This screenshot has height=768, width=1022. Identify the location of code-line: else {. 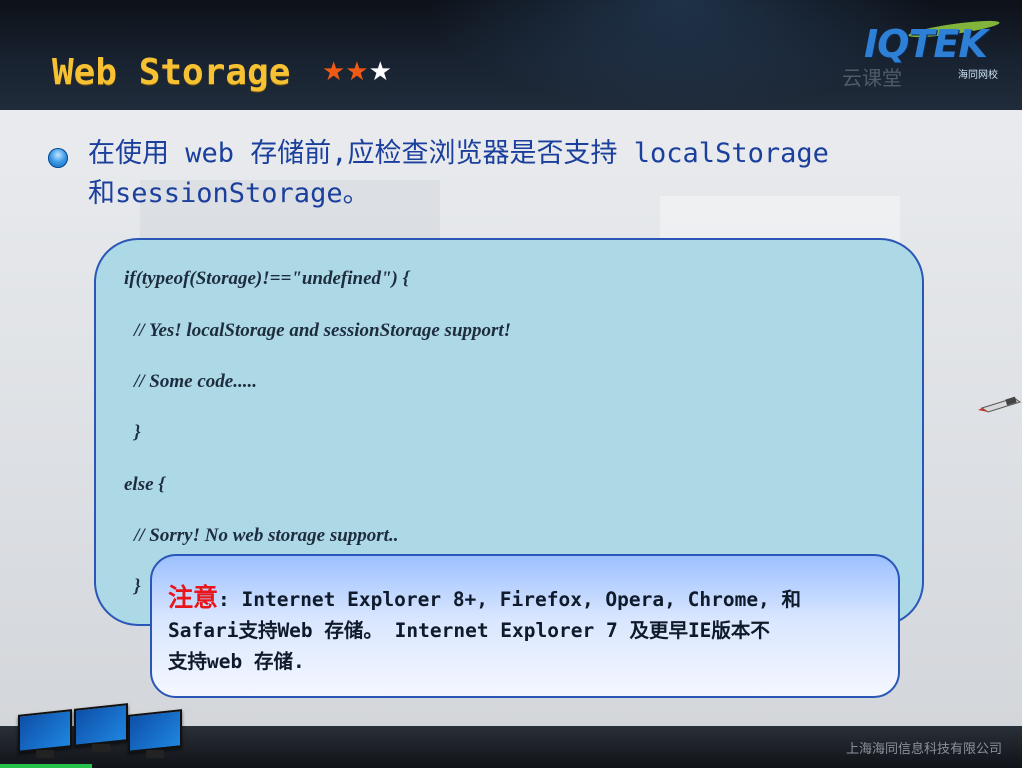
(144, 484).